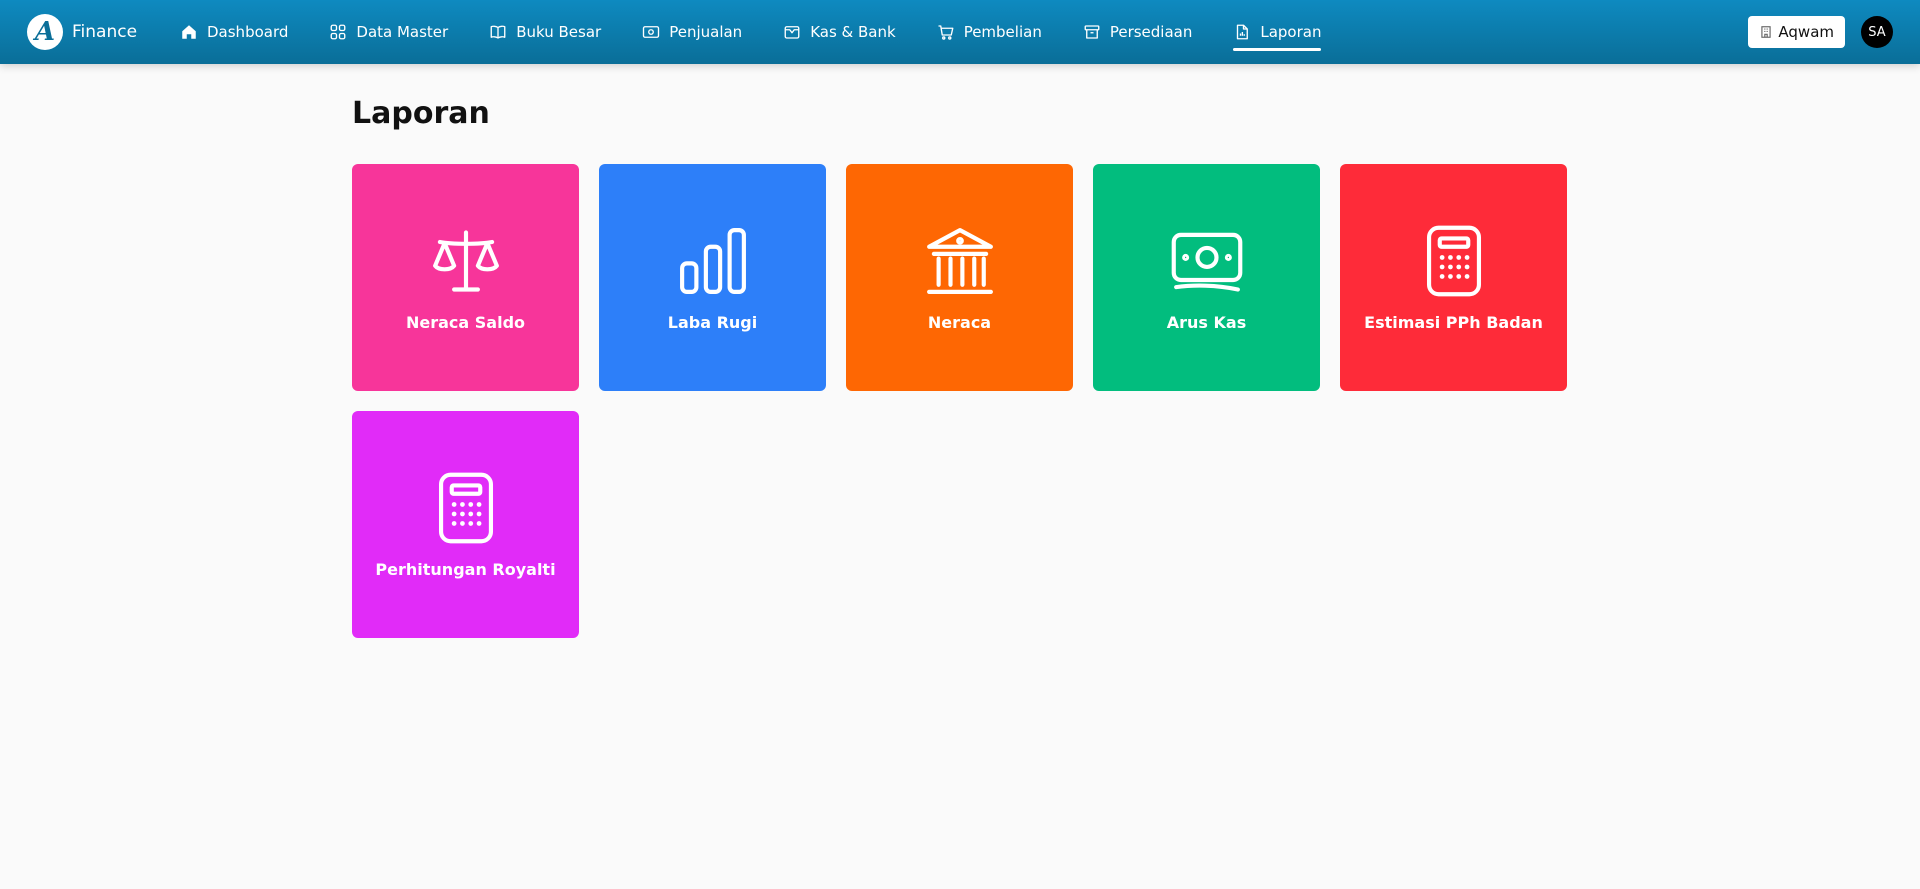 Image resolution: width=1920 pixels, height=889 pixels. What do you see at coordinates (792, 32) in the screenshot?
I see `wallet-icon` at bounding box center [792, 32].